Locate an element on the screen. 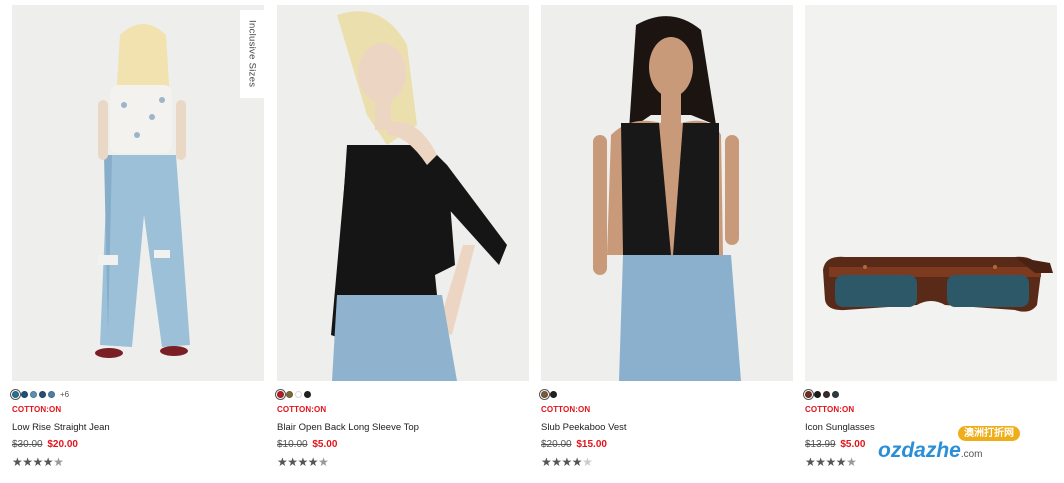 This screenshot has height=483, width=1064. original-price: $30.00 is located at coordinates (27, 444).